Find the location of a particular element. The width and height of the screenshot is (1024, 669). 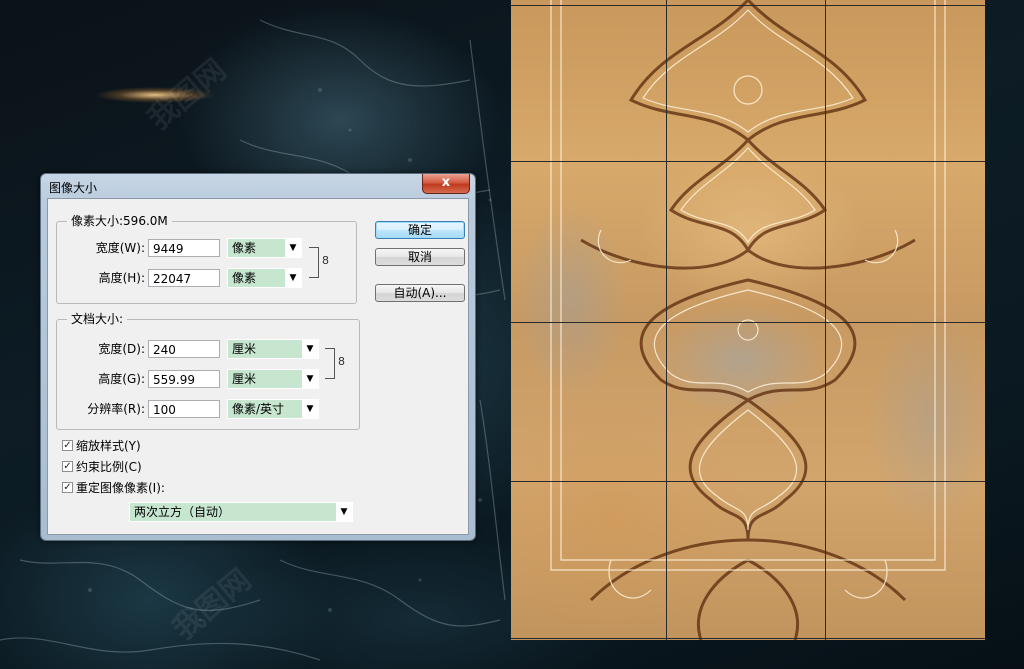

pixel-height-unit-value: 像素 is located at coordinates (244, 278).